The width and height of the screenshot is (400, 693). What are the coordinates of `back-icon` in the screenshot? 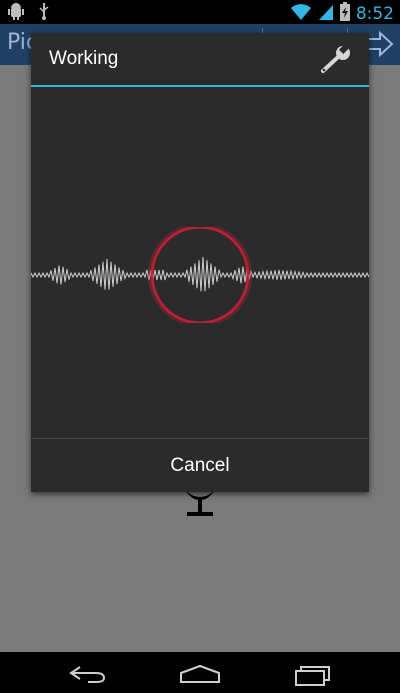 It's located at (88, 676).